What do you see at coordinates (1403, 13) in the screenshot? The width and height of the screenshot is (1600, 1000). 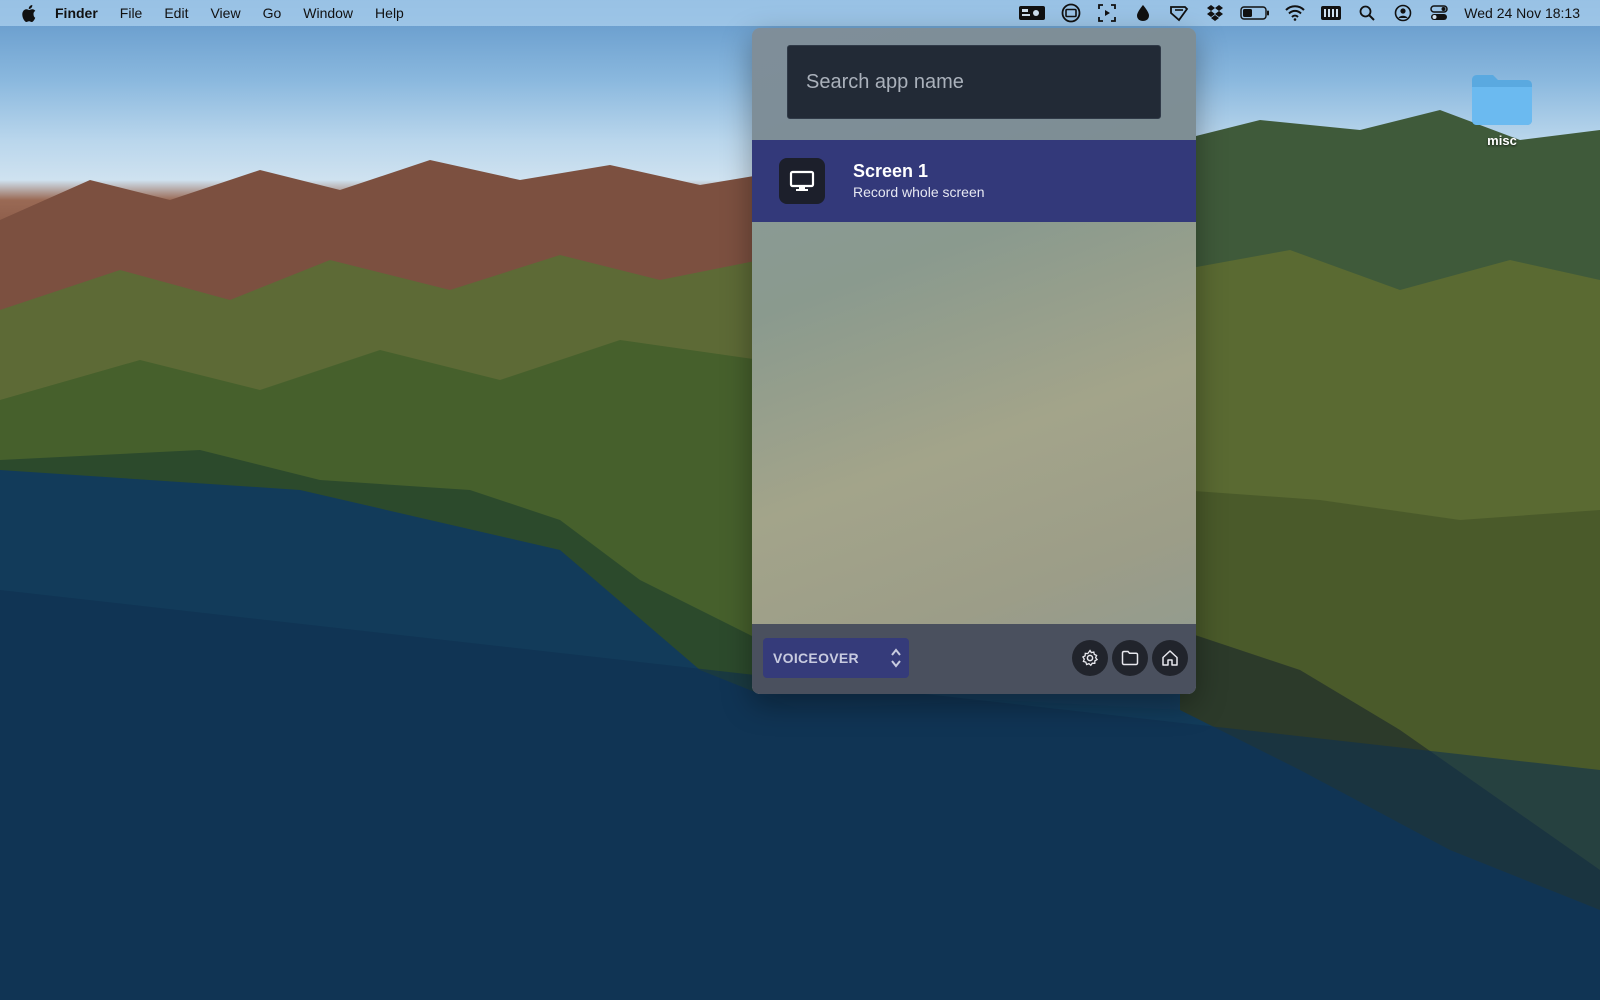 I see `user-icon` at bounding box center [1403, 13].